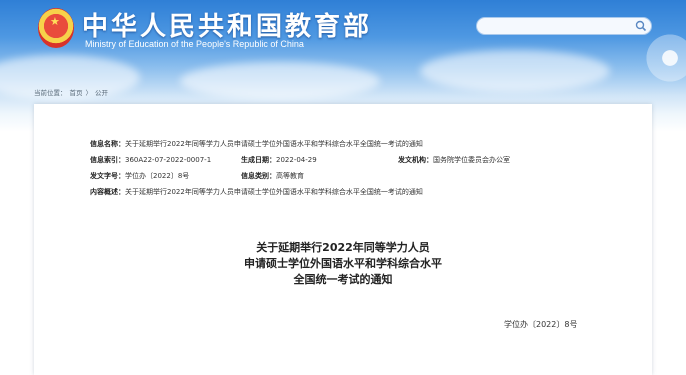 This screenshot has width=686, height=375. Describe the element at coordinates (343, 279) in the screenshot. I see `document-title-line: 全国统一考试的通知` at that location.